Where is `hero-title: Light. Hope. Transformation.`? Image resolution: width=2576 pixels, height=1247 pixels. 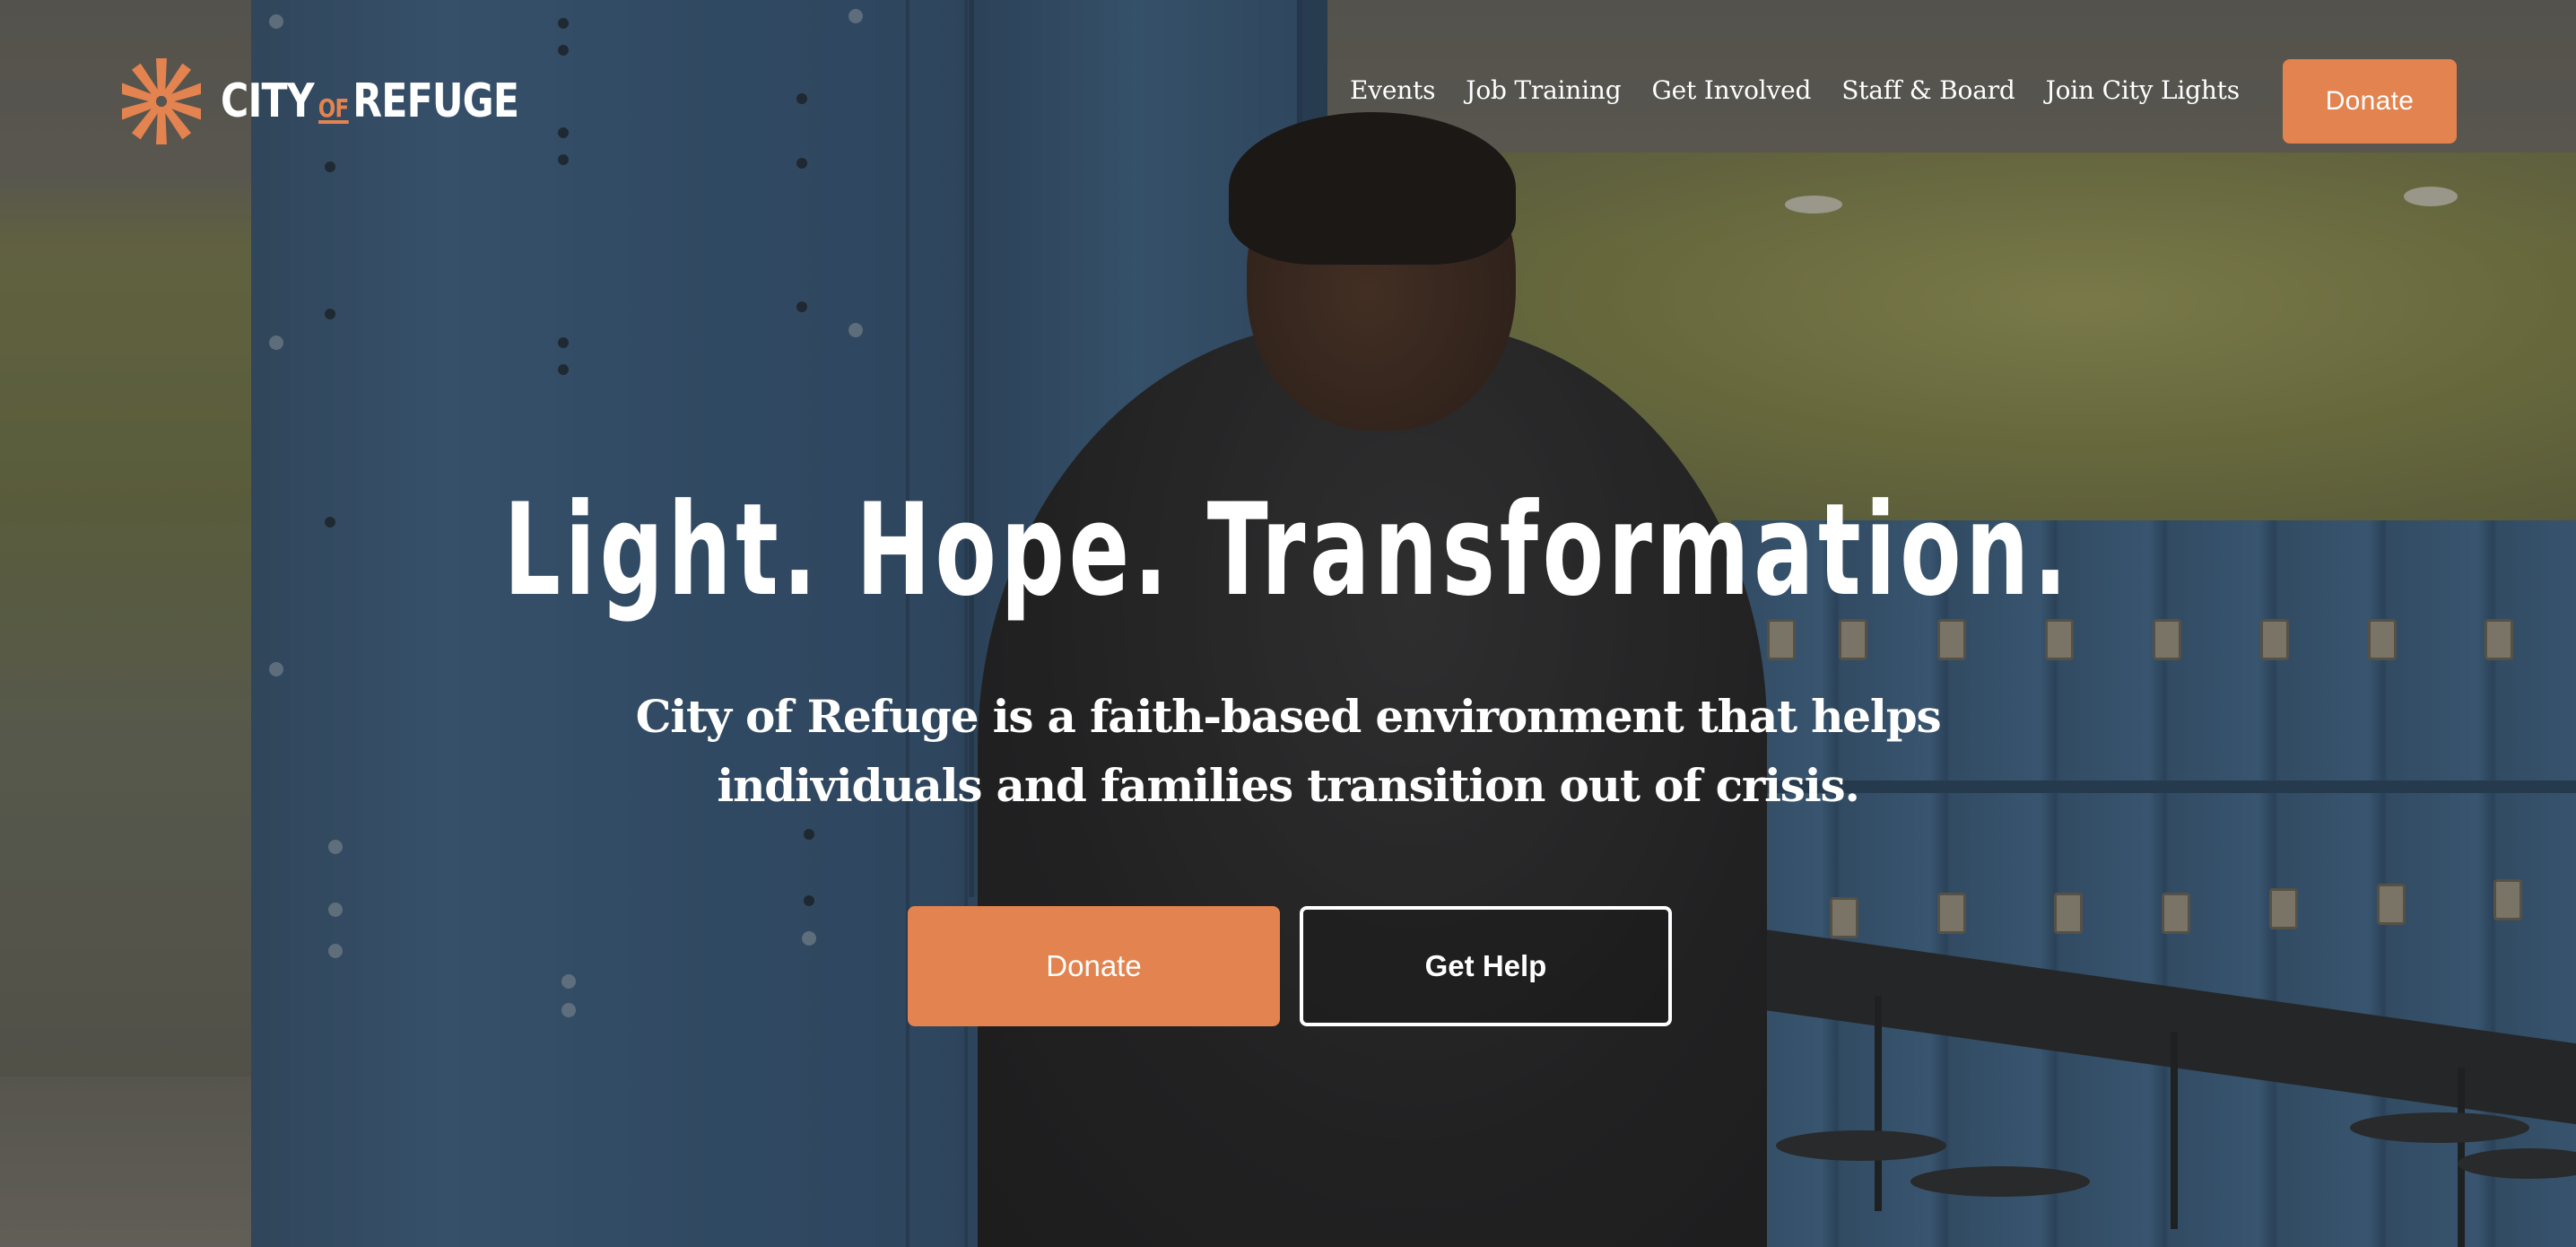 hero-title: Light. Hope. Transformation. is located at coordinates (1288, 550).